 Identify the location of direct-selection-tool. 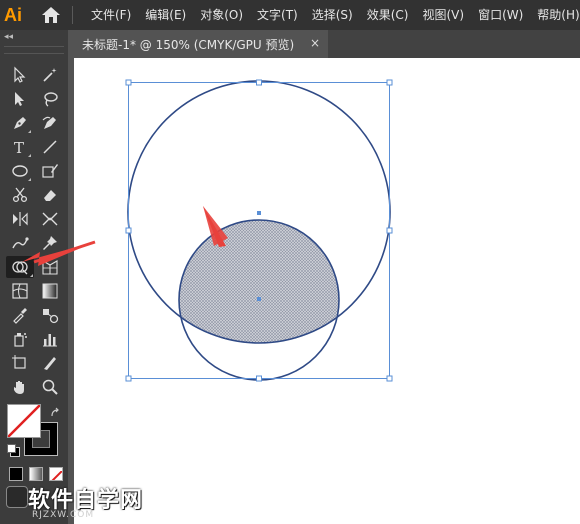
(20, 99).